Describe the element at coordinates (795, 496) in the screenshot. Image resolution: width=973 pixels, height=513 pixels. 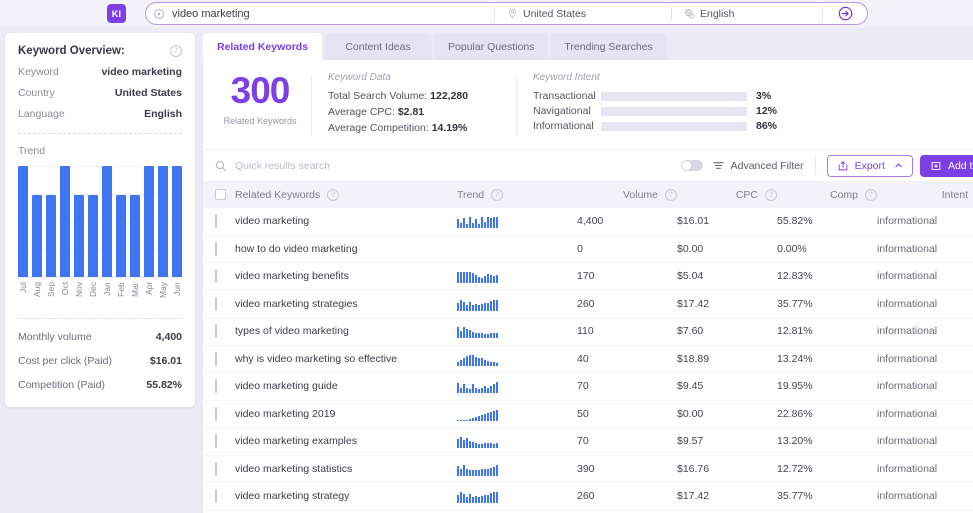
I see `cell-comp: 35.77%` at that location.